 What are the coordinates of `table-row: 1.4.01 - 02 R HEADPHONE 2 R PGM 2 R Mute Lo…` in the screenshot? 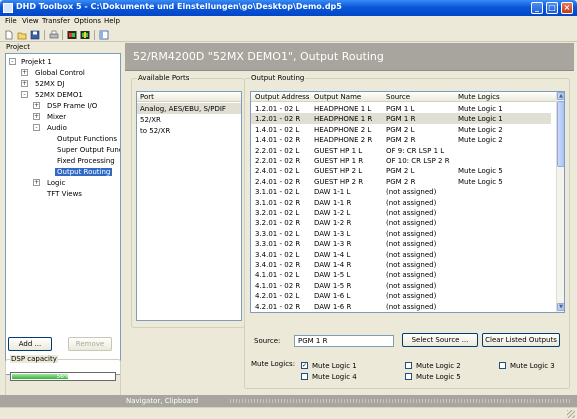 It's located at (401, 139).